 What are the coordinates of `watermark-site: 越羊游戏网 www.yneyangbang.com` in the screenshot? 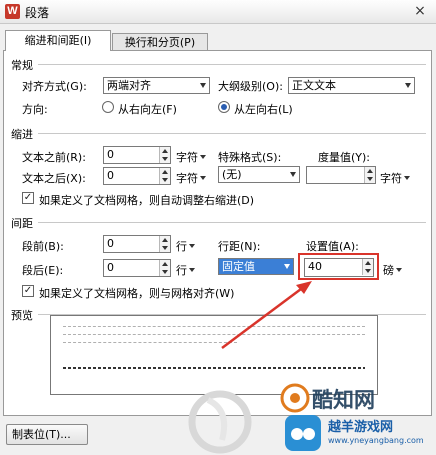 It's located at (354, 432).